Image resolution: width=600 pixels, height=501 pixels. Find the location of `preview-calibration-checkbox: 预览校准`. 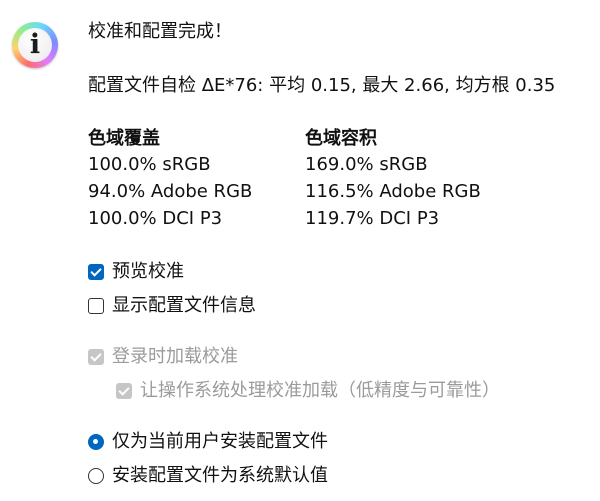

preview-calibration-checkbox: 预览校准 is located at coordinates (136, 272).